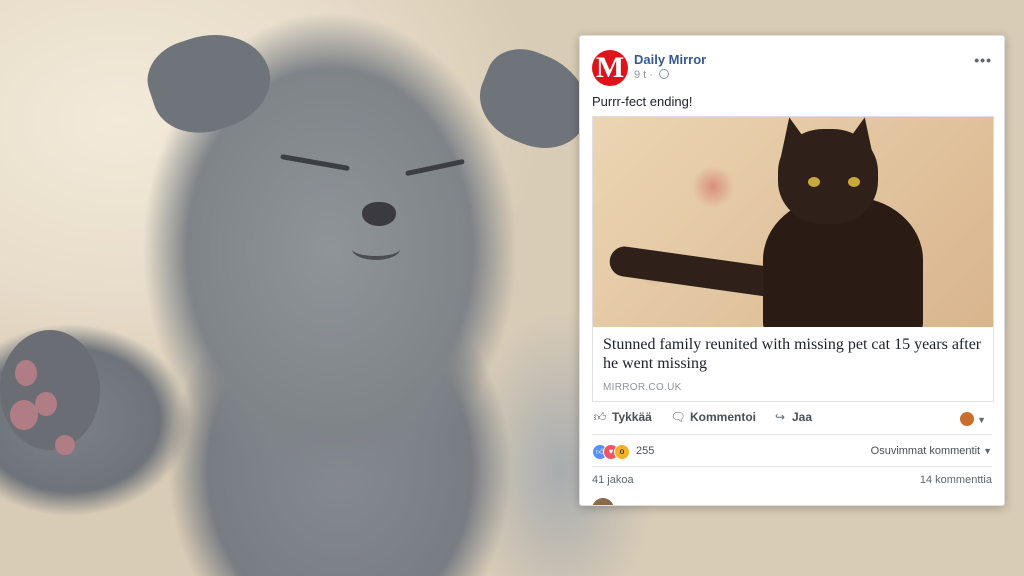 The image size is (1024, 576). What do you see at coordinates (613, 480) in the screenshot?
I see `share-count: 41 jakoa` at bounding box center [613, 480].